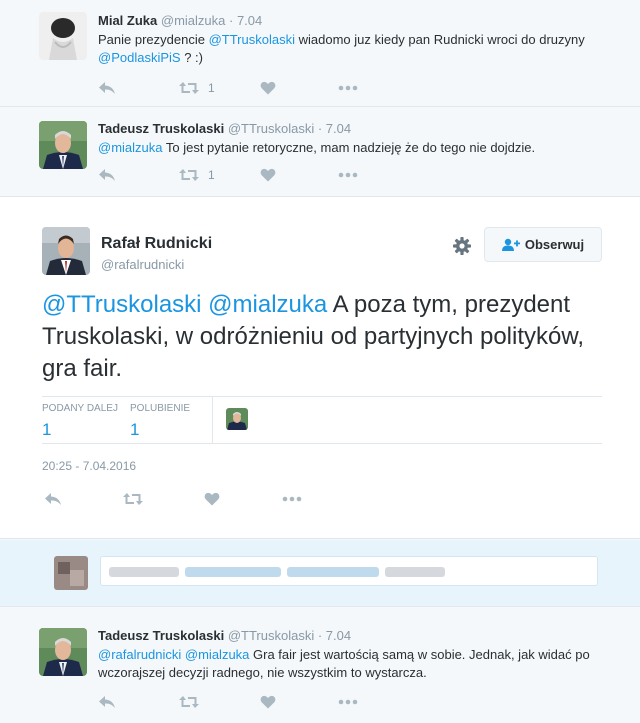  What do you see at coordinates (212, 420) in the screenshot?
I see `stats-divider` at bounding box center [212, 420].